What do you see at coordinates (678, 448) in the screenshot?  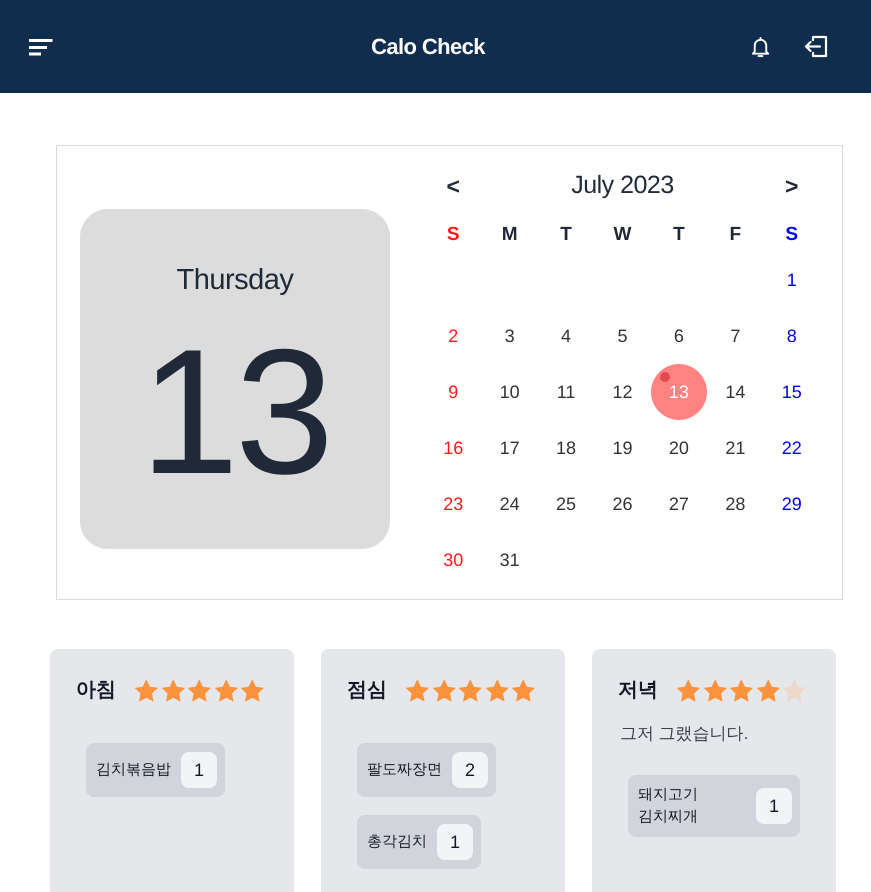 I see `calendar-day: 20` at bounding box center [678, 448].